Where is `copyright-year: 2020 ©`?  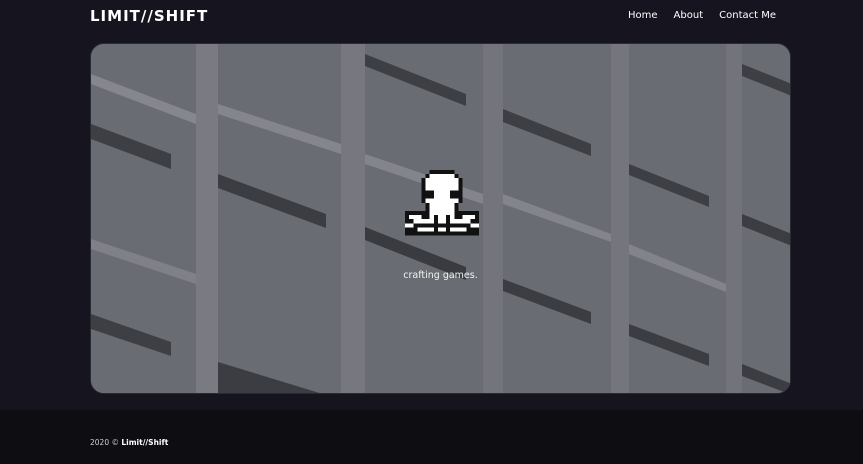 copyright-year: 2020 © is located at coordinates (104, 442).